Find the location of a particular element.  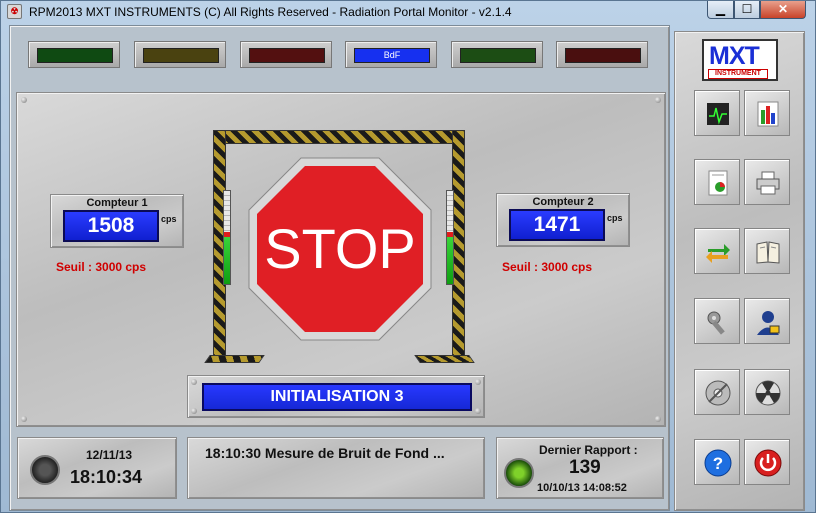

radiation-source-icon is located at coordinates (768, 393).